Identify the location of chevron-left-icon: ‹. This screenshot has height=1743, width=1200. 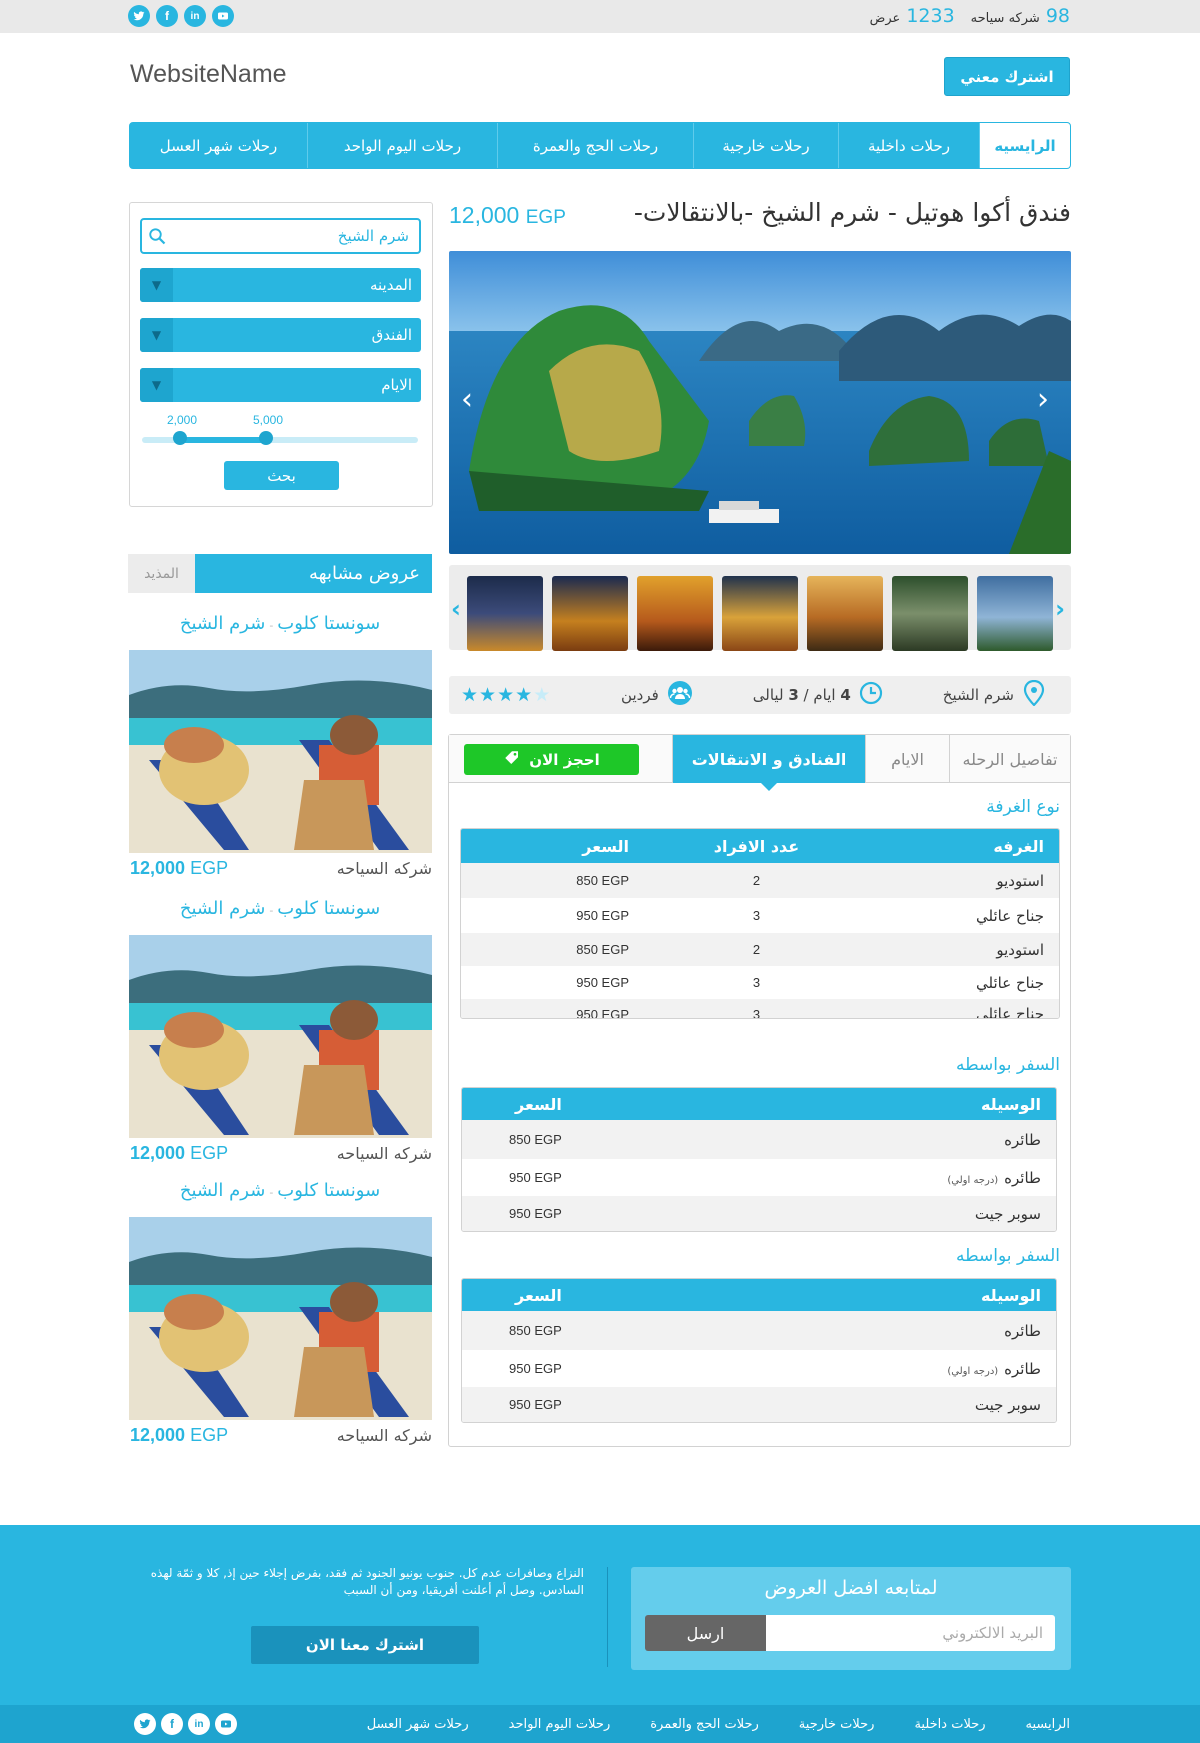
(456, 609).